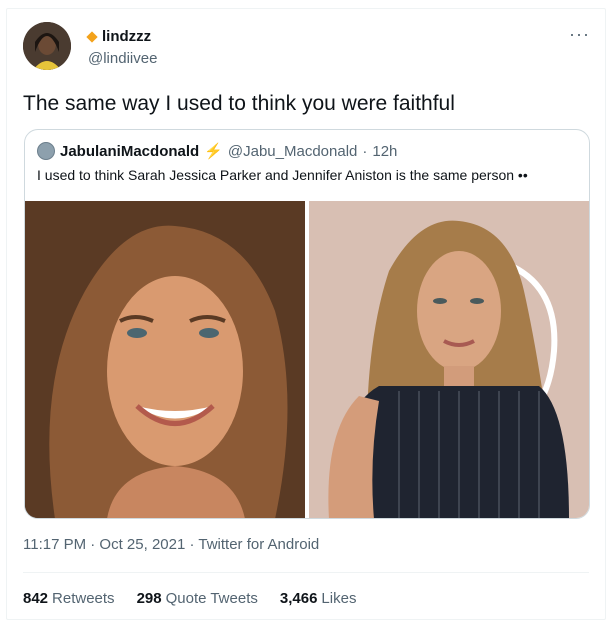 The image size is (612, 622). What do you see at coordinates (306, 572) in the screenshot?
I see `divider` at bounding box center [306, 572].